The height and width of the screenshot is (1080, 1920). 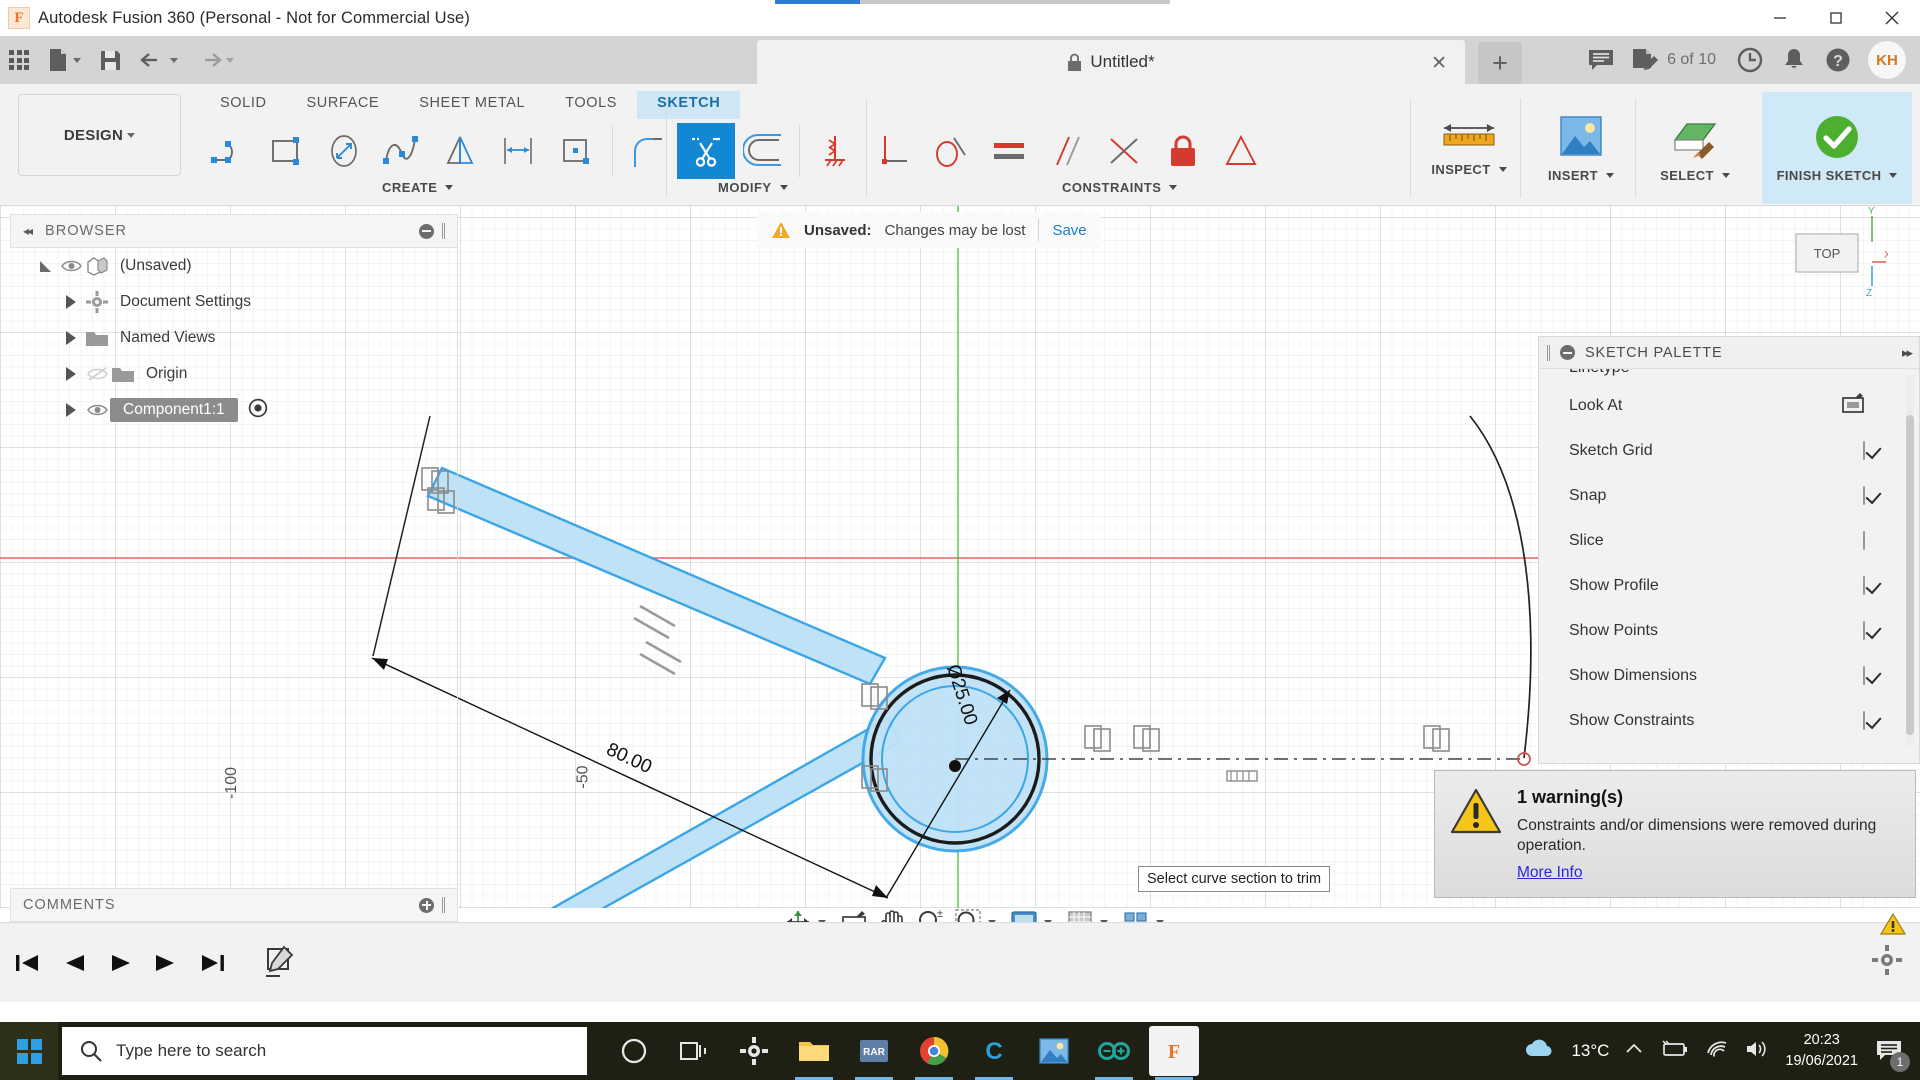 I want to click on status-warning-icon, so click(x=1893, y=926).